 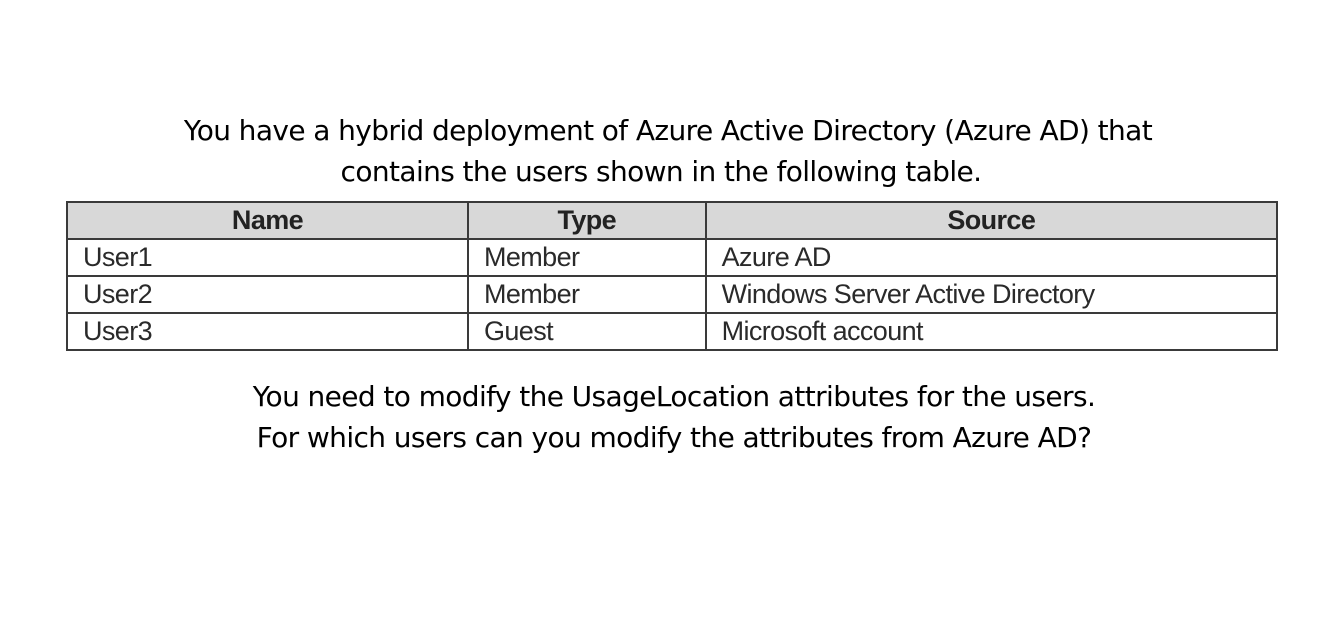 I want to click on cell-source: Microsoft account, so click(x=991, y=331).